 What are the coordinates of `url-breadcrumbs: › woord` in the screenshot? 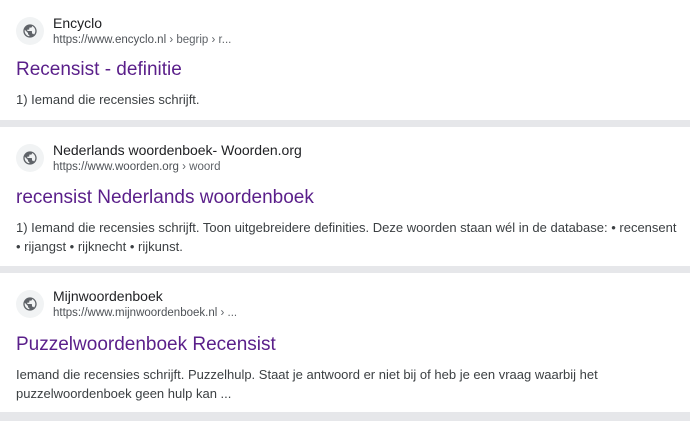 It's located at (199, 167).